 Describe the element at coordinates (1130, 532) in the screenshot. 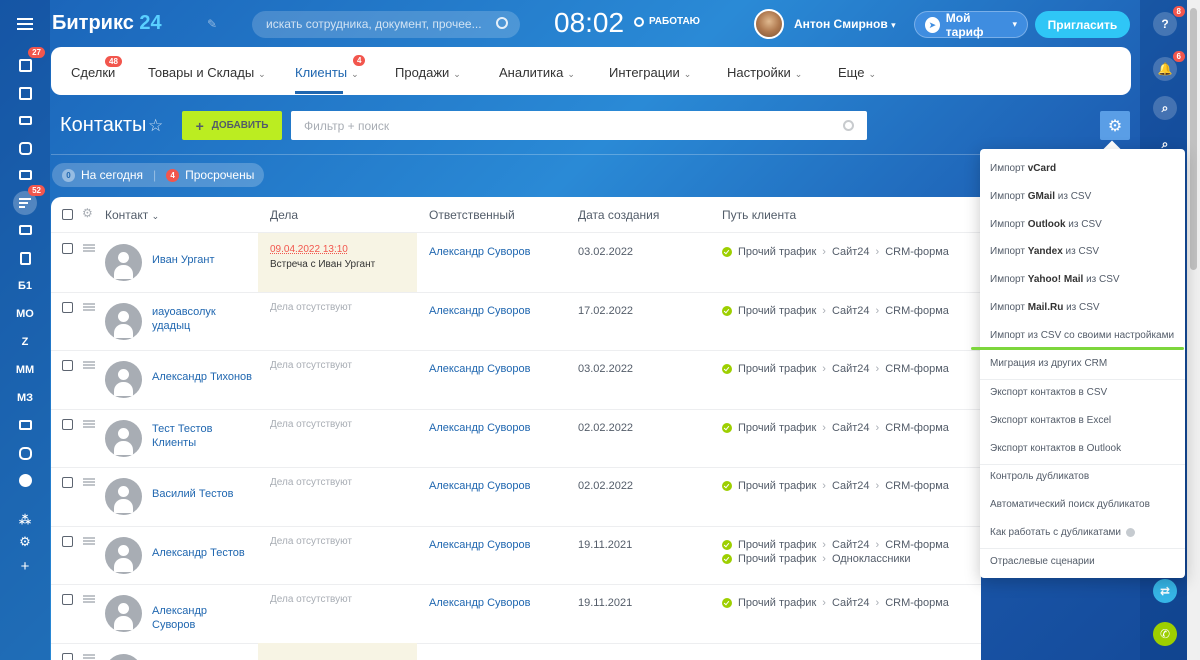

I see `help-icon` at that location.